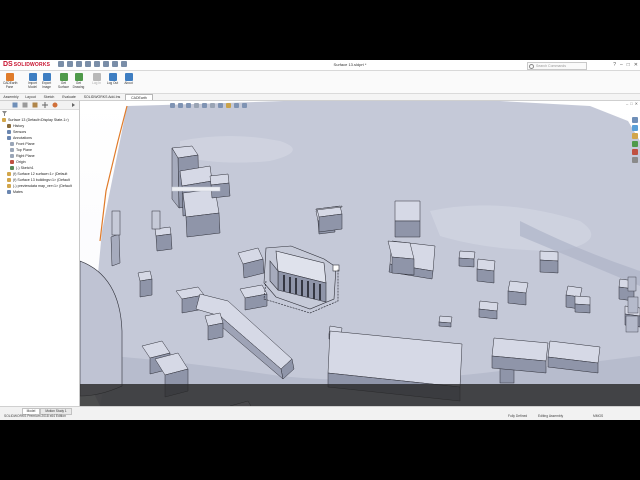  Describe the element at coordinates (9, 185) in the screenshot. I see `component-icon` at that location.